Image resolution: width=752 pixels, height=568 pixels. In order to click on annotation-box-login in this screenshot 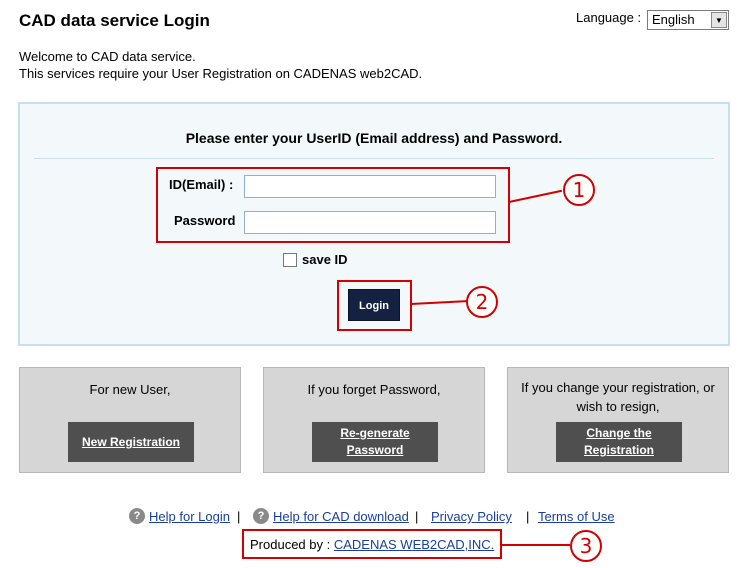, I will do `click(374, 305)`.